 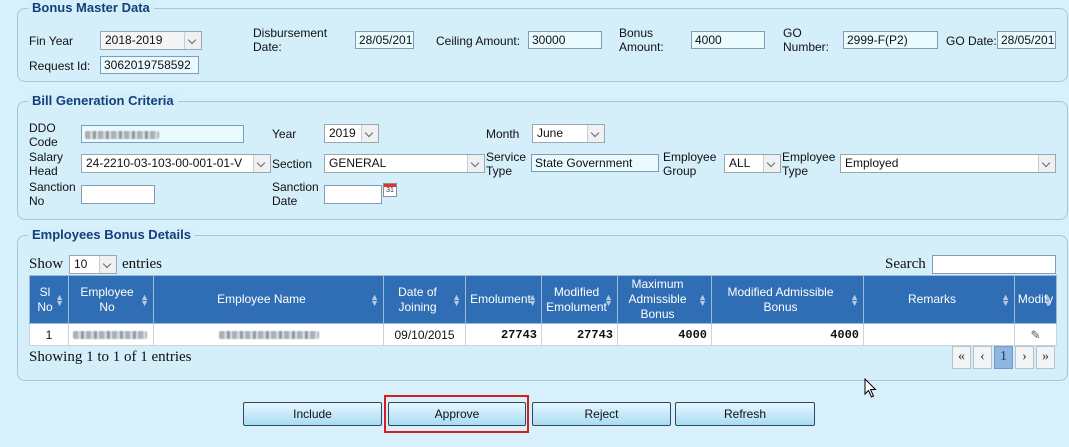 I want to click on month-label: Month, so click(x=503, y=134).